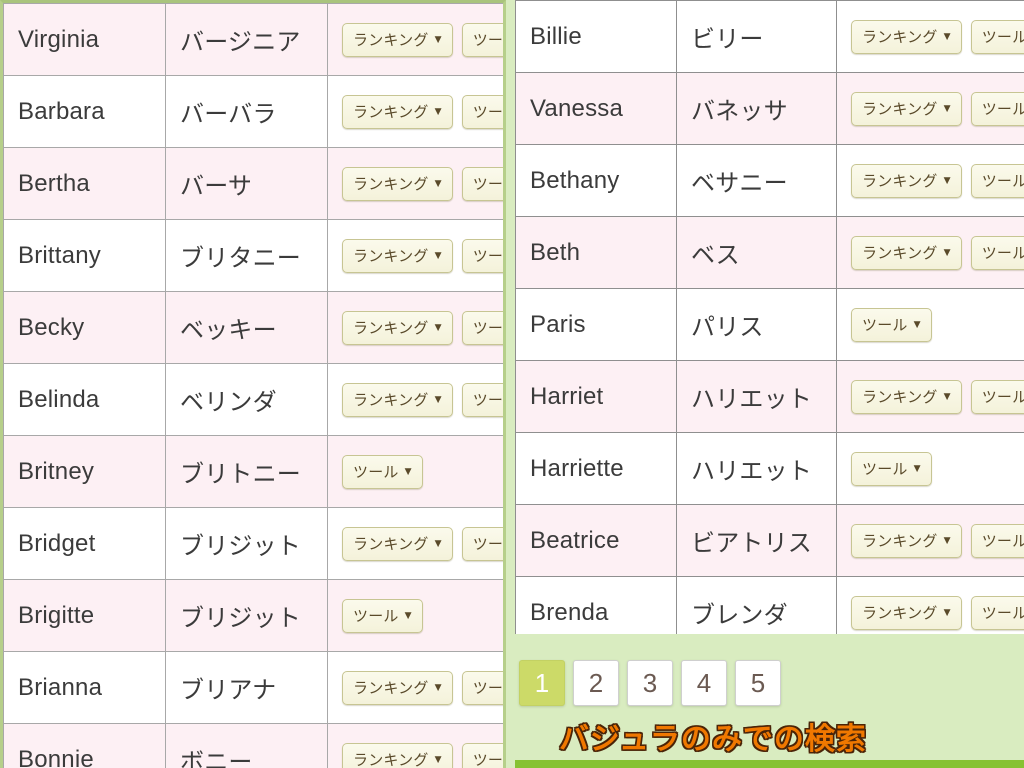 This screenshot has width=1024, height=768. I want to click on table-row: Briannaブリアナ ランキング ▼ ツール▼, so click(253, 687).